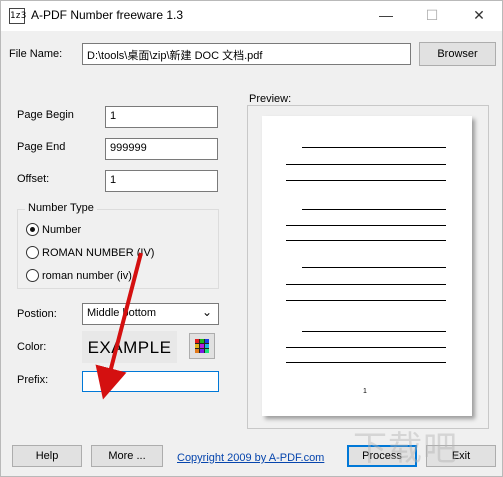 This screenshot has height=477, width=503. Describe the element at coordinates (32, 229) in the screenshot. I see `radio-indicator-selected` at that location.